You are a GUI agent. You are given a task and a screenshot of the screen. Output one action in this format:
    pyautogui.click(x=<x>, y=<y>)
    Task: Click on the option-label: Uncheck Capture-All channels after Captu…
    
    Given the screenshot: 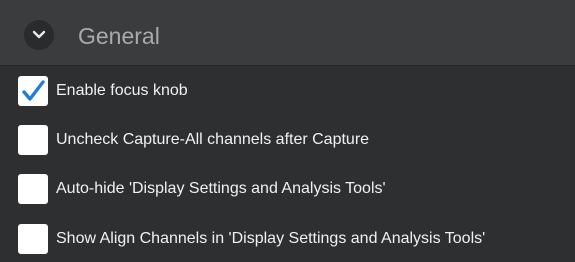 What is the action you would take?
    pyautogui.click(x=213, y=139)
    